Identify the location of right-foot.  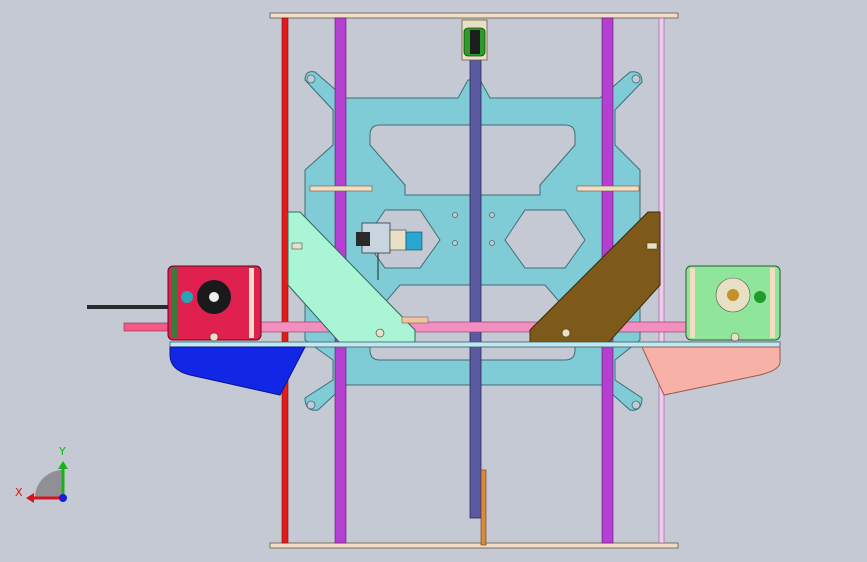
(711, 371).